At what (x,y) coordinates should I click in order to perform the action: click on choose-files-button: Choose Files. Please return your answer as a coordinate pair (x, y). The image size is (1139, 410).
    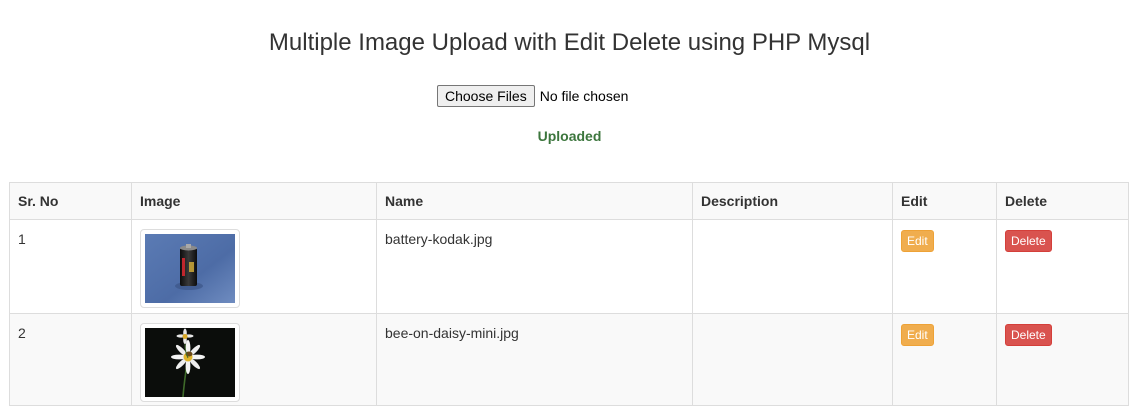
    Looking at the image, I should click on (486, 96).